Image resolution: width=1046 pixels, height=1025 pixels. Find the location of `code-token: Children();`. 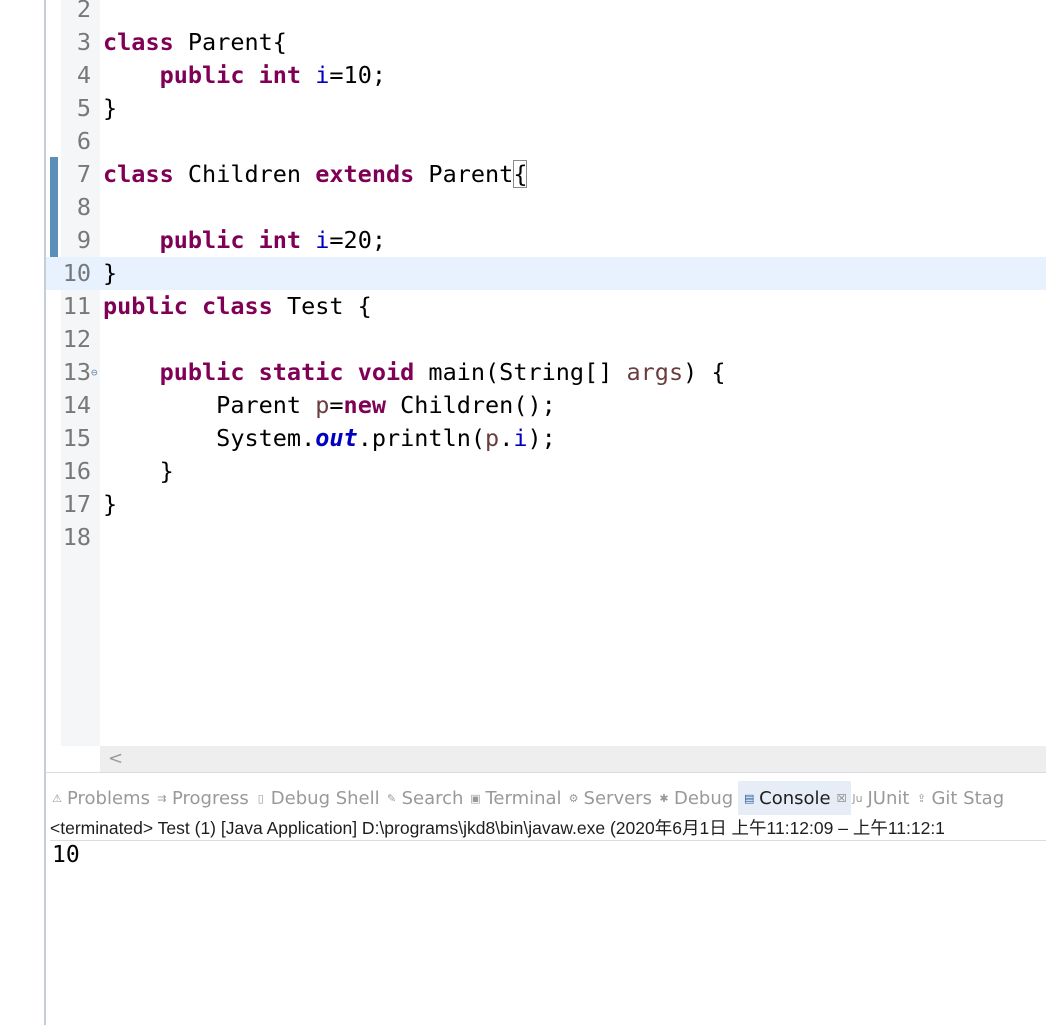

code-token: Children(); is located at coordinates (471, 405).